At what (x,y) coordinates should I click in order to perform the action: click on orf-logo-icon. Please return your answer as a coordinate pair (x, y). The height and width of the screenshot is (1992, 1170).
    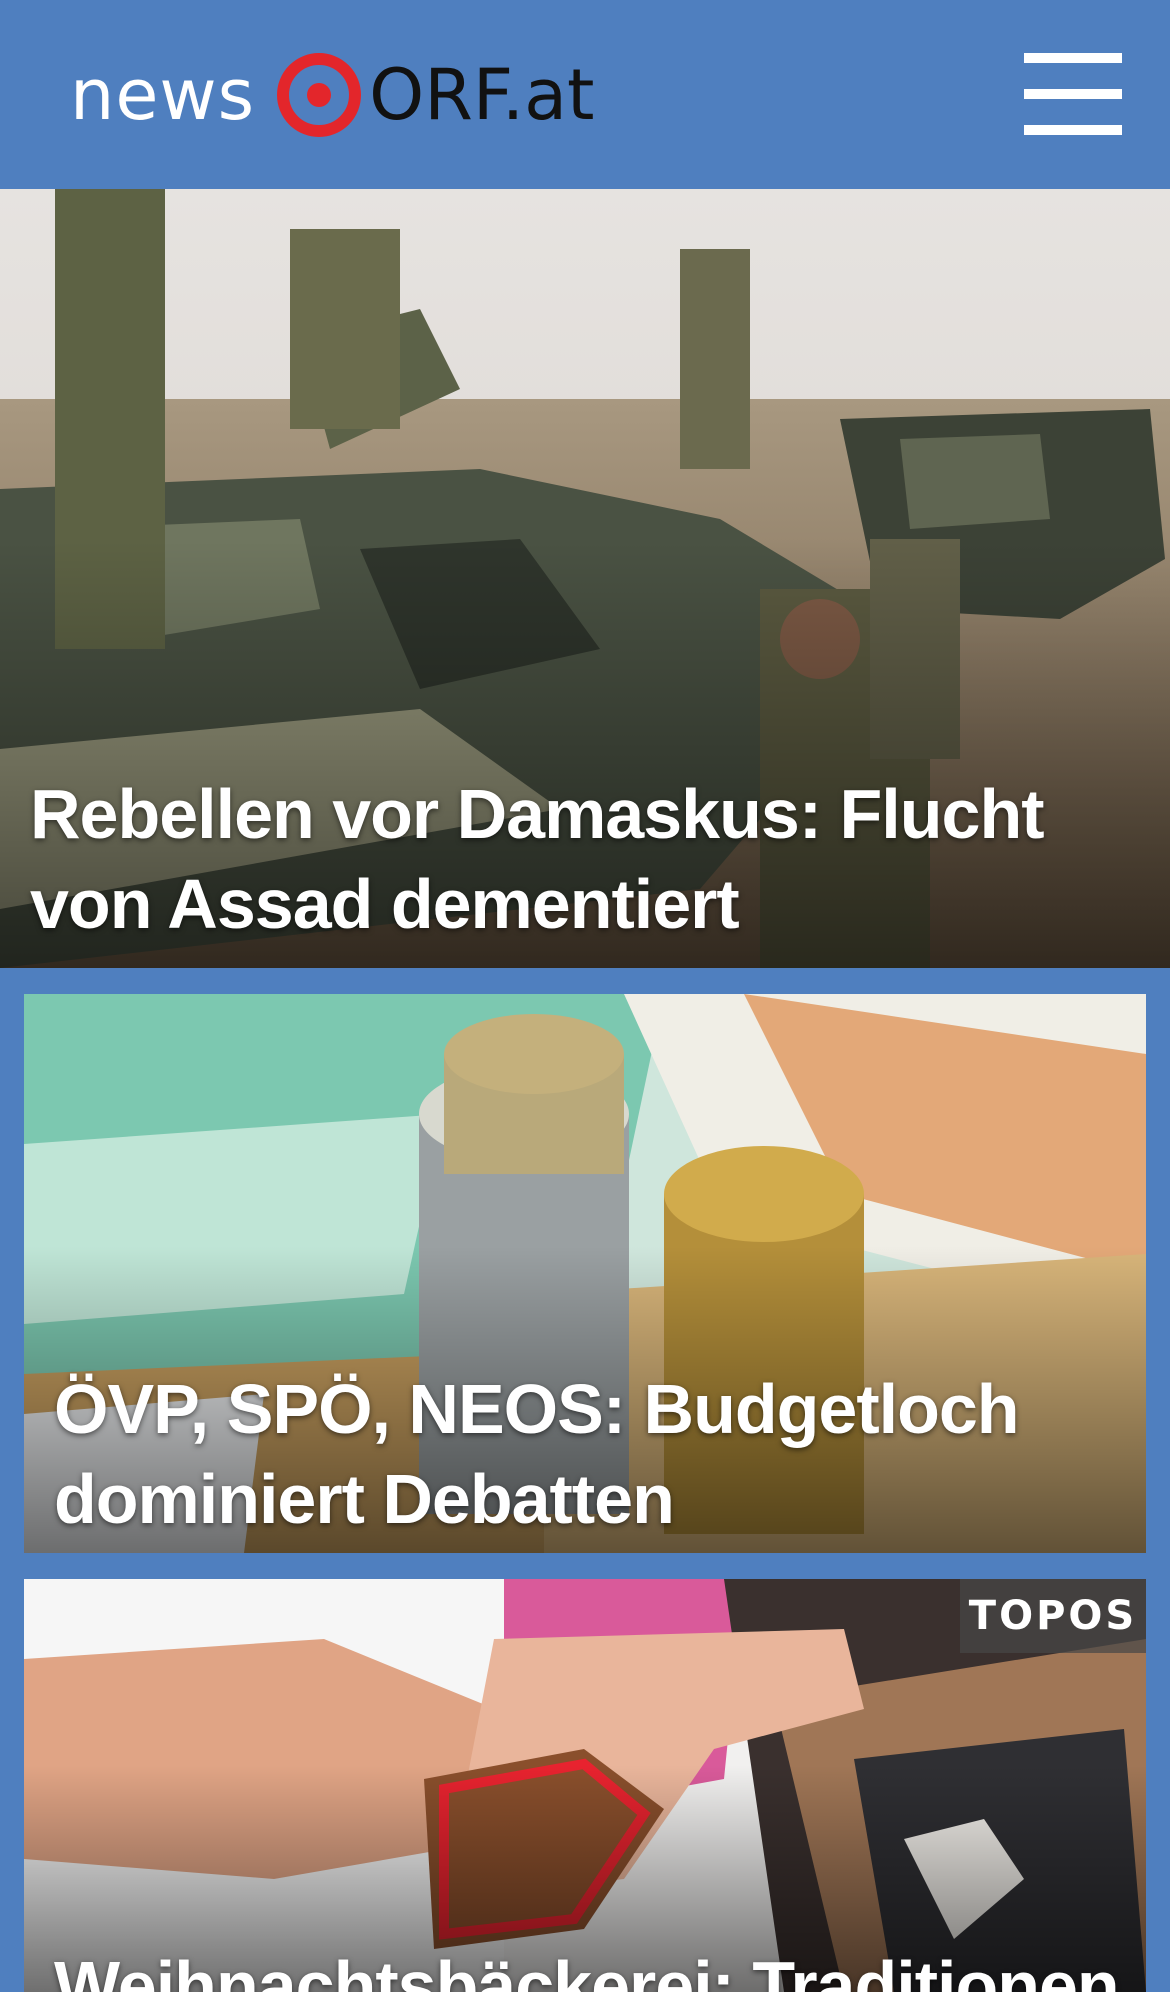
    Looking at the image, I should click on (319, 95).